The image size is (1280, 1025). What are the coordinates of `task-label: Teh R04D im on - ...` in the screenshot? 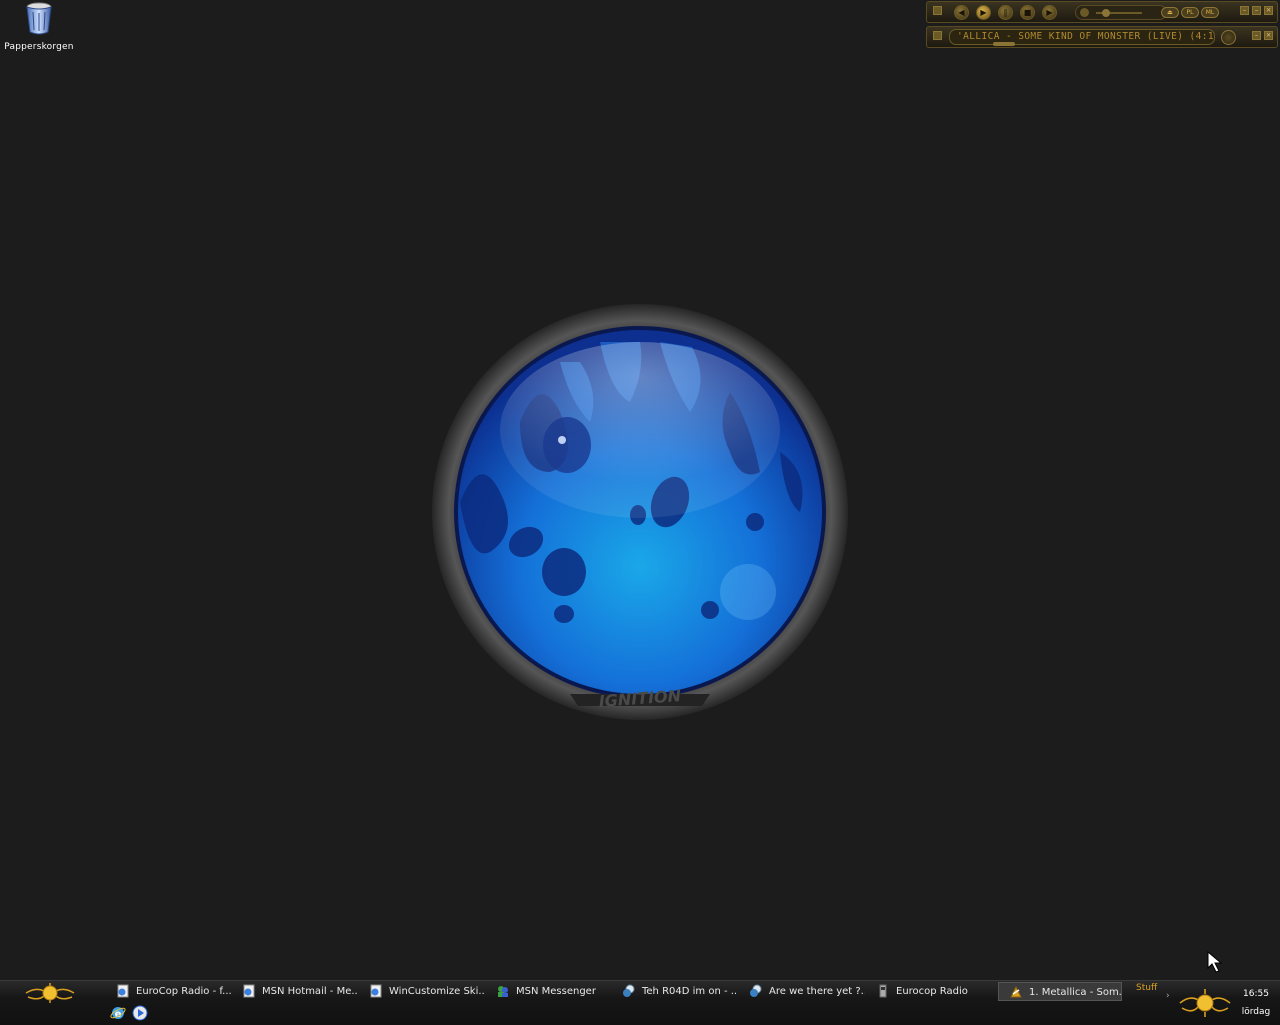 It's located at (690, 991).